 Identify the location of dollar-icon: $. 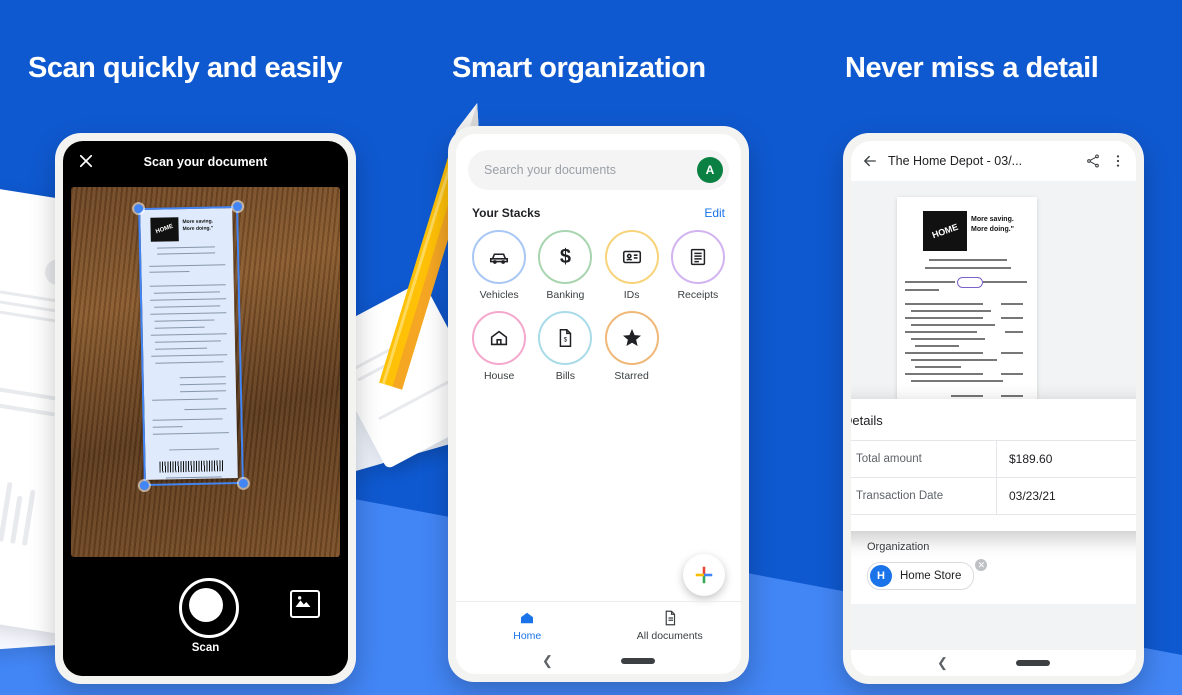
(565, 257).